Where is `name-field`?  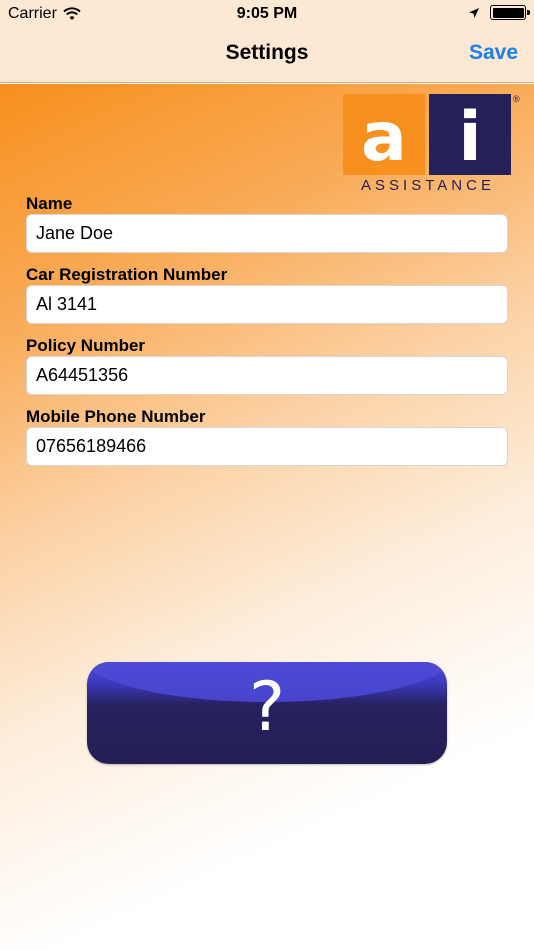 name-field is located at coordinates (267, 233).